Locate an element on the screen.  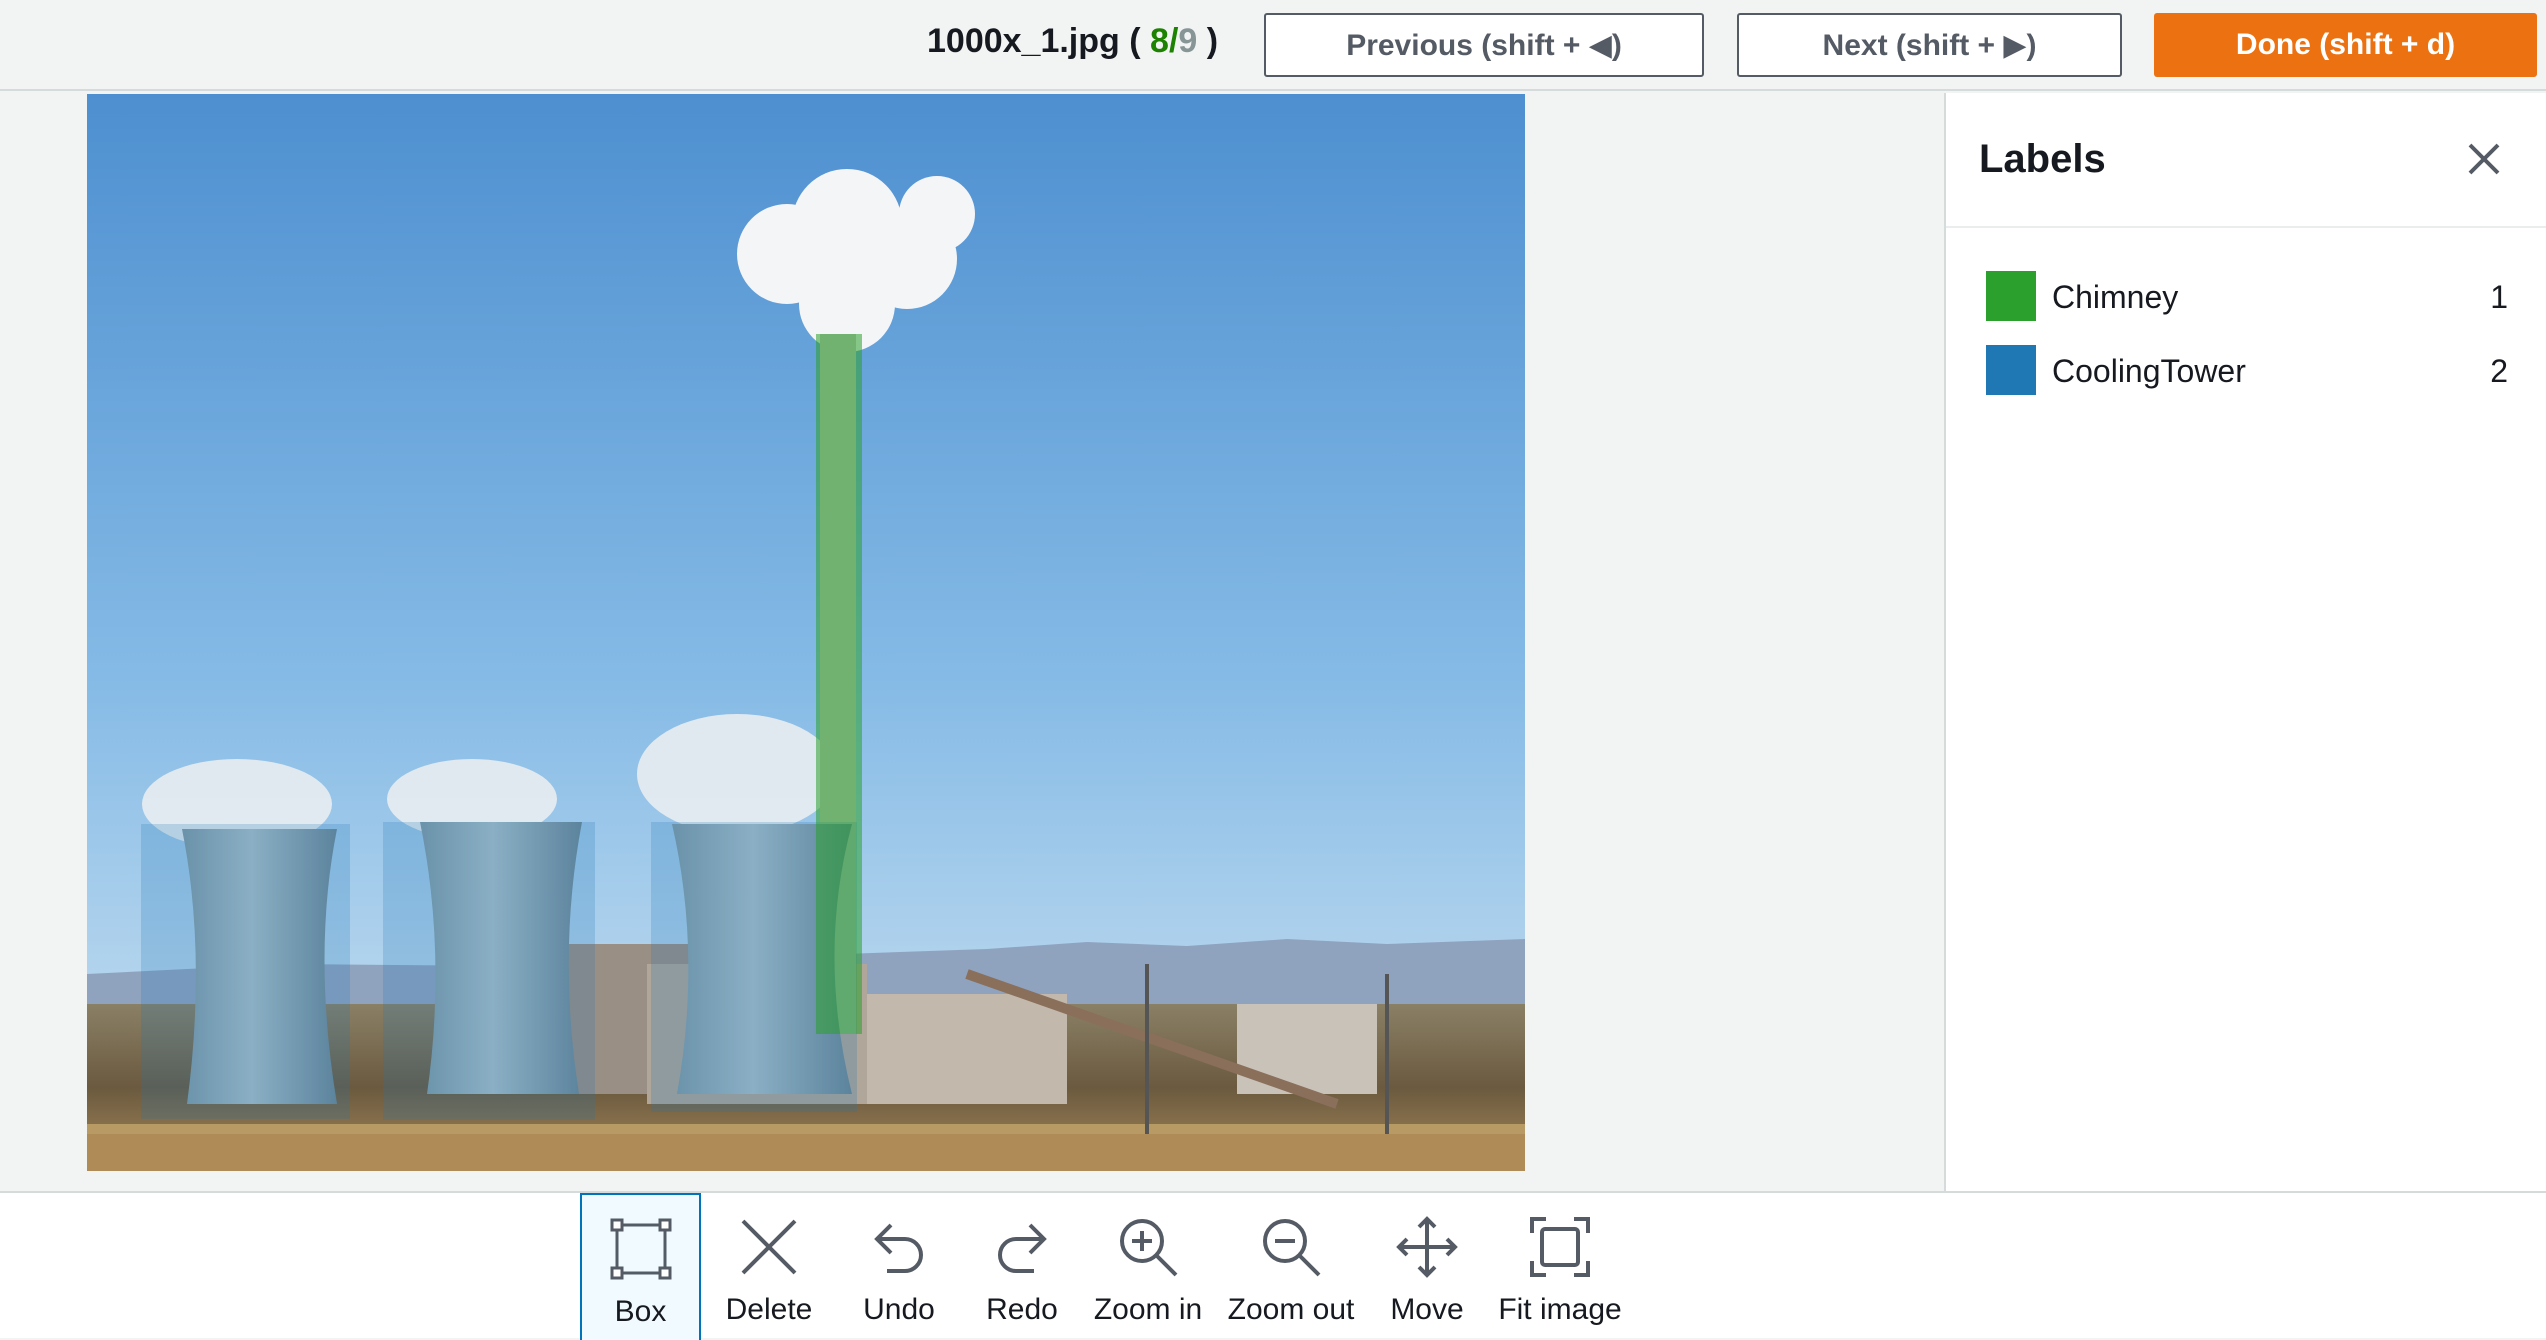
undo-tool-button: Undo is located at coordinates (899, 1266).